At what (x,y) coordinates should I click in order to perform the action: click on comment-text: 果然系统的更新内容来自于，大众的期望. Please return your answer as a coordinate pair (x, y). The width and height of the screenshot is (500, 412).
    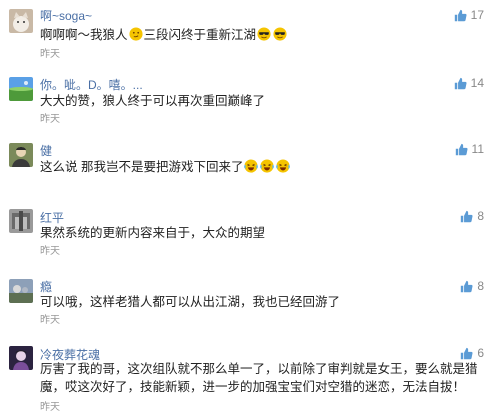
    Looking at the image, I should click on (153, 233).